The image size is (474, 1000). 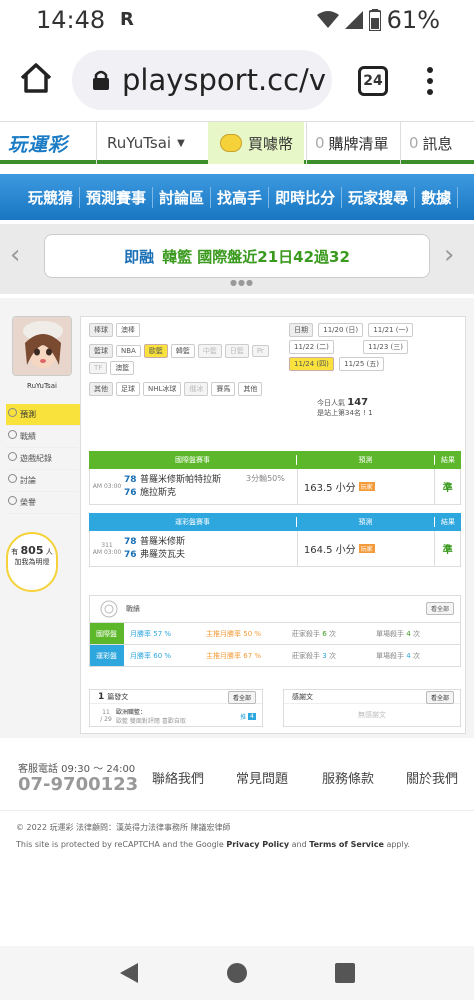 I want to click on table-header: 國際盤賽事 預測 結果, so click(x=275, y=460).